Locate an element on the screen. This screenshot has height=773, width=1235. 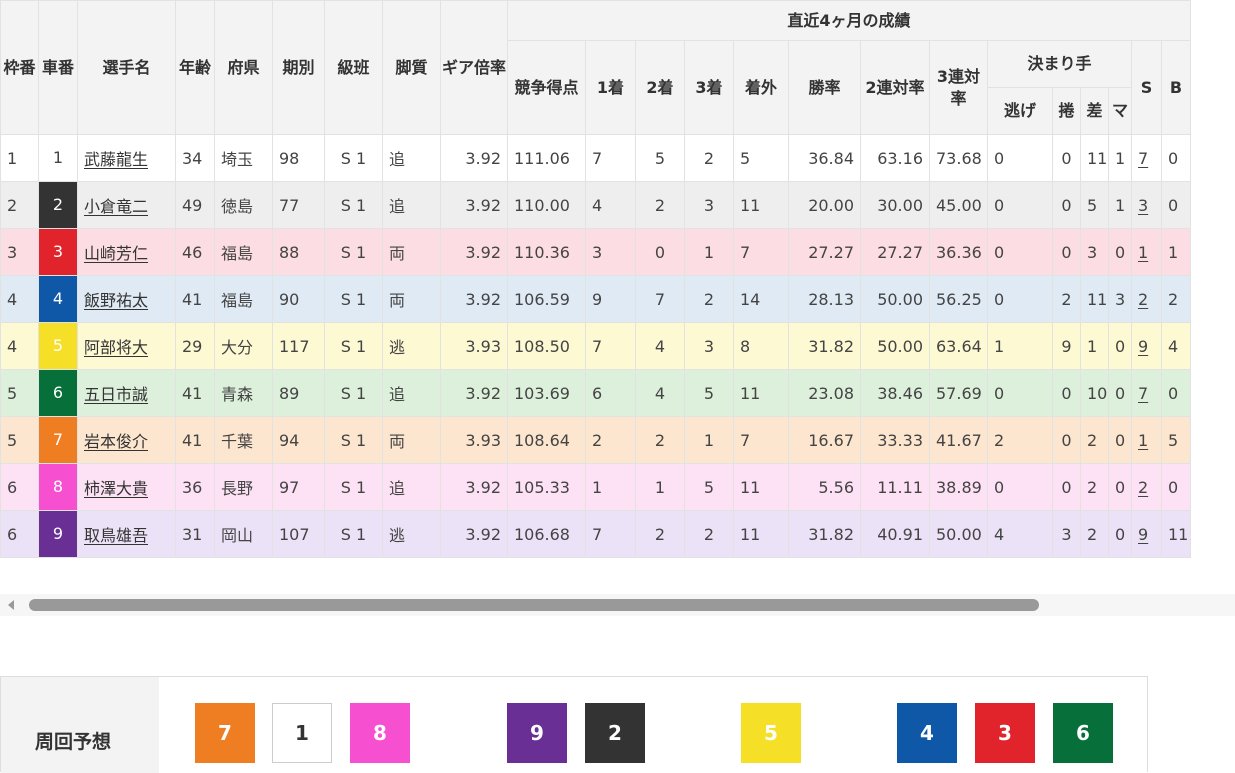
cell-name: 岩本俊介 is located at coordinates (126, 440).